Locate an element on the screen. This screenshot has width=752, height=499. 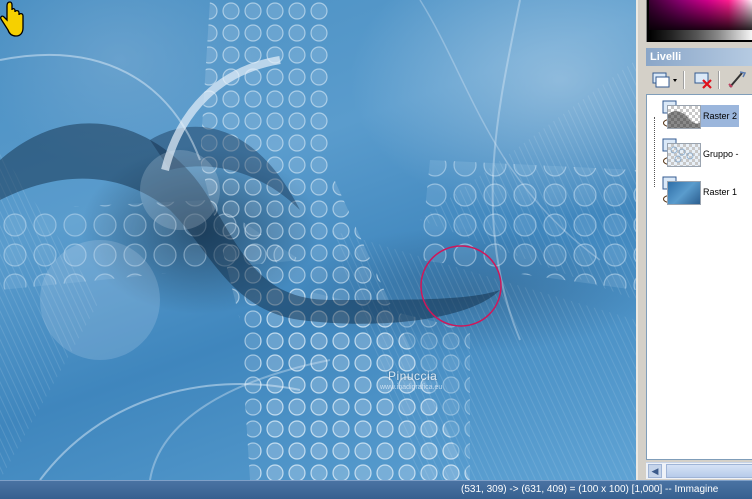
layer-row: Raster 1 is located at coordinates (699, 192).